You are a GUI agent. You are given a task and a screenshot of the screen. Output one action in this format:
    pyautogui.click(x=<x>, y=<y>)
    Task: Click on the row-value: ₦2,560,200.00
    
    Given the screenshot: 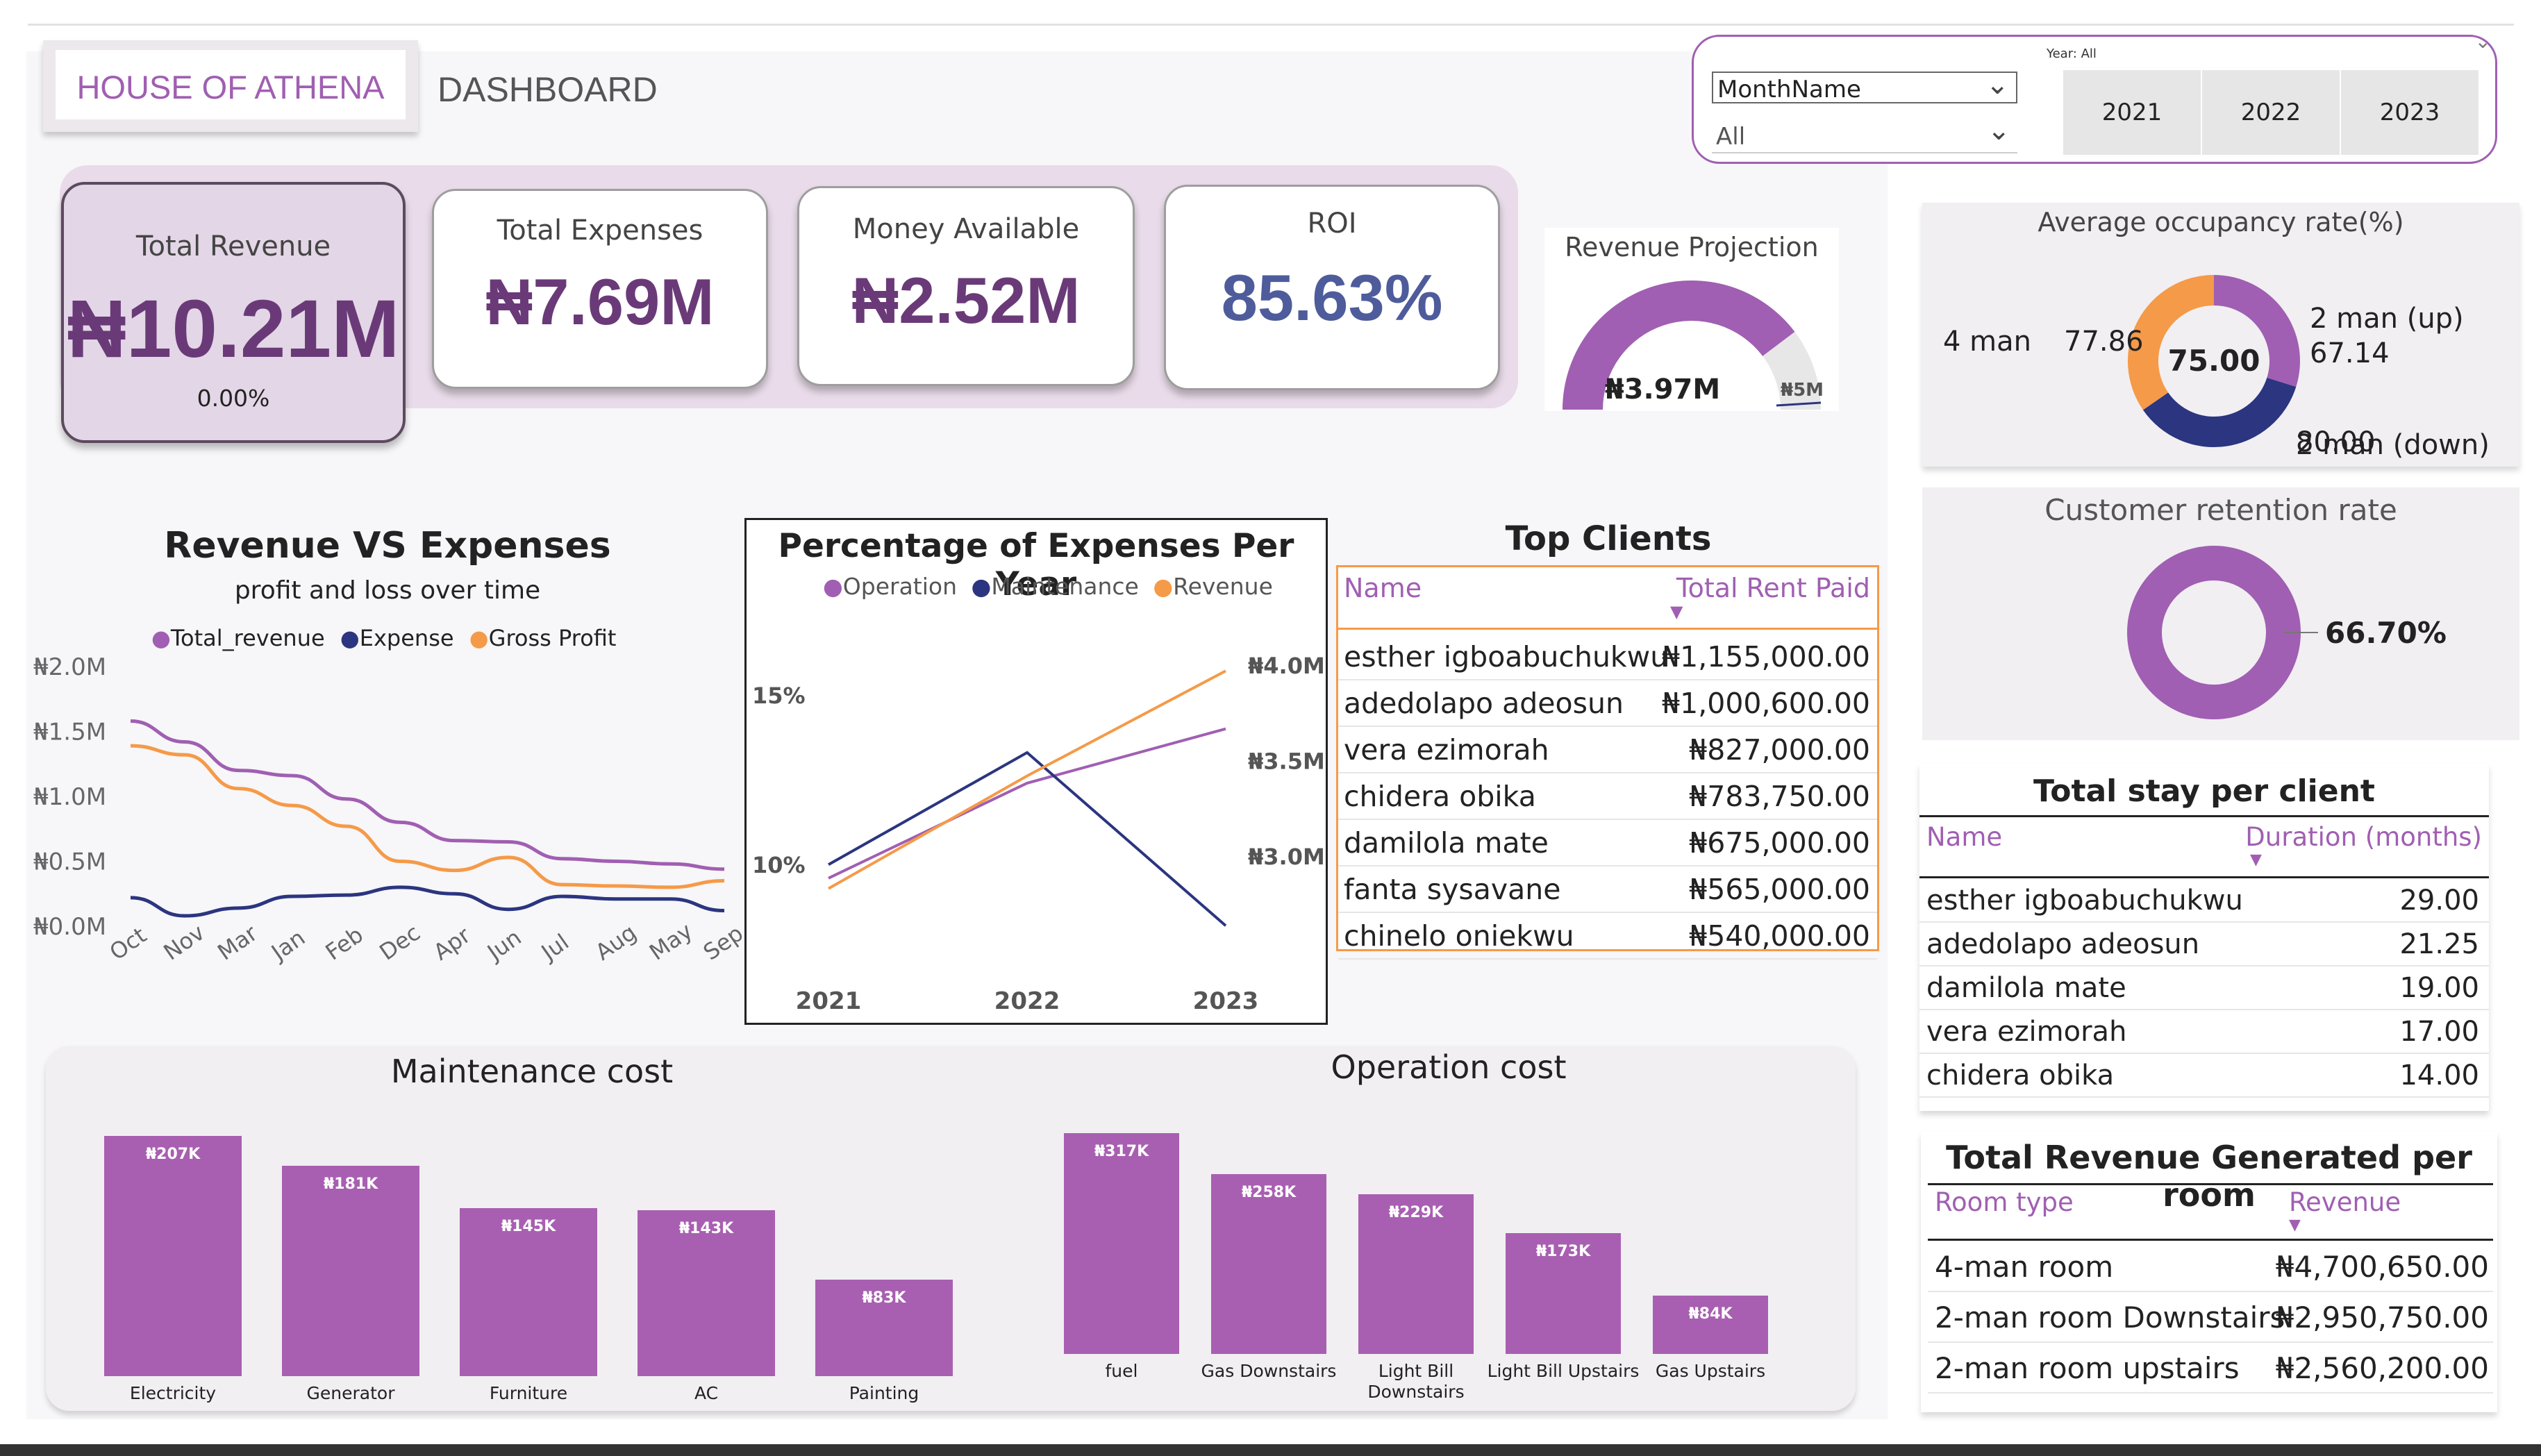 What is the action you would take?
    pyautogui.click(x=2382, y=1368)
    